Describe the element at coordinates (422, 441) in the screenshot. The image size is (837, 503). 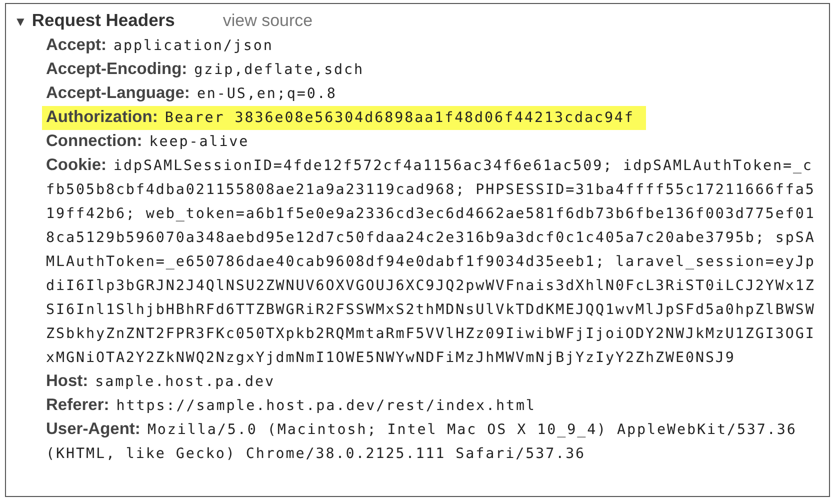
I see `header-entry: User-Agent: Mozilla/5.0 (Macintosh; Intel Mac OS X 10_9_4) AppleWebKit/537.36 (KHTML, like Gecko) Chrome/38.0.2125.111 Safari/537.36` at that location.